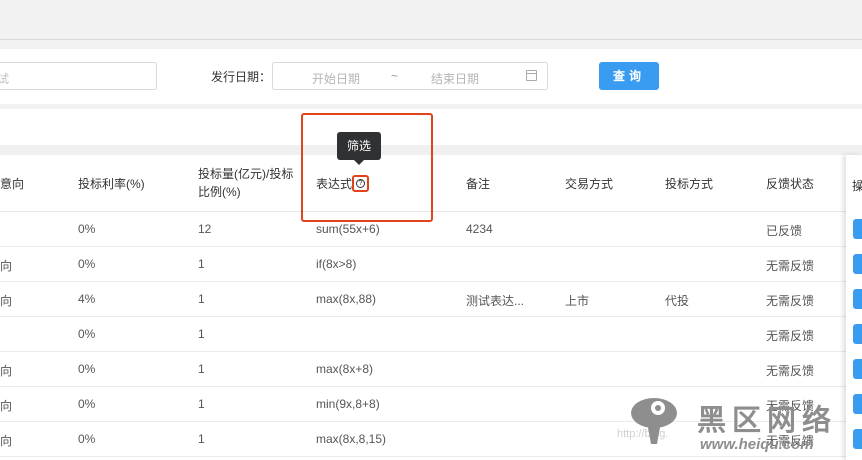  Describe the element at coordinates (790, 184) in the screenshot. I see `header-feedback: 反馈状态` at that location.